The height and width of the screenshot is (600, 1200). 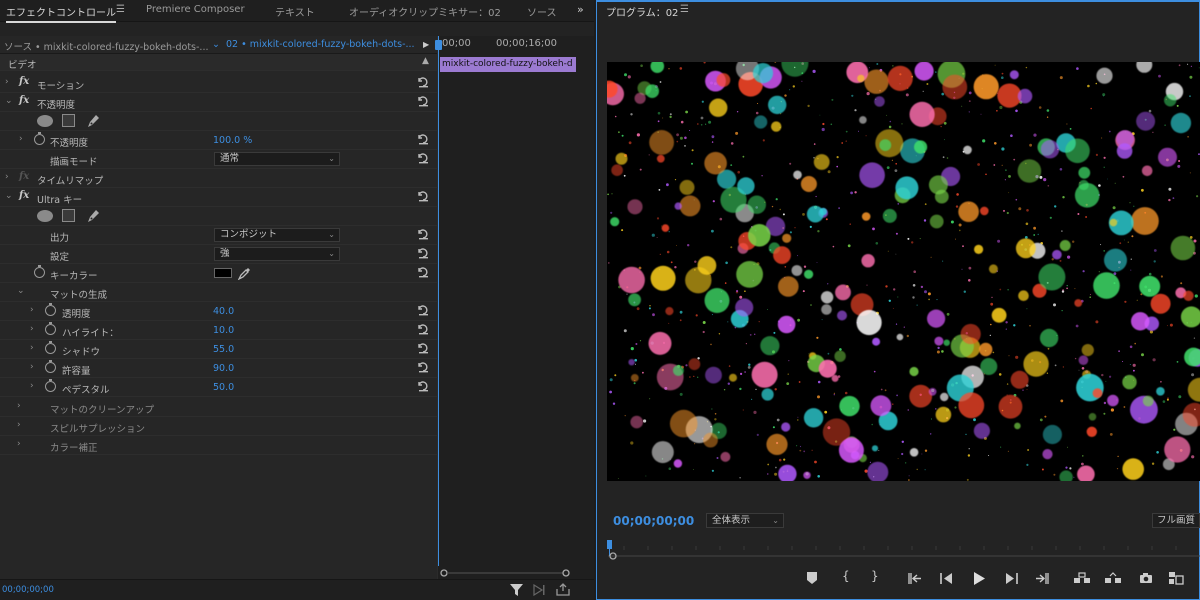 What do you see at coordinates (684, 9) in the screenshot?
I see `program-menu-icon: ☰` at bounding box center [684, 9].